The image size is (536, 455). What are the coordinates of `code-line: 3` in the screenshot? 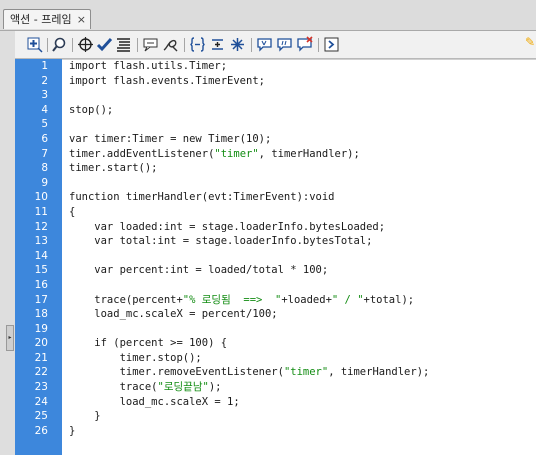 It's located at (275, 95).